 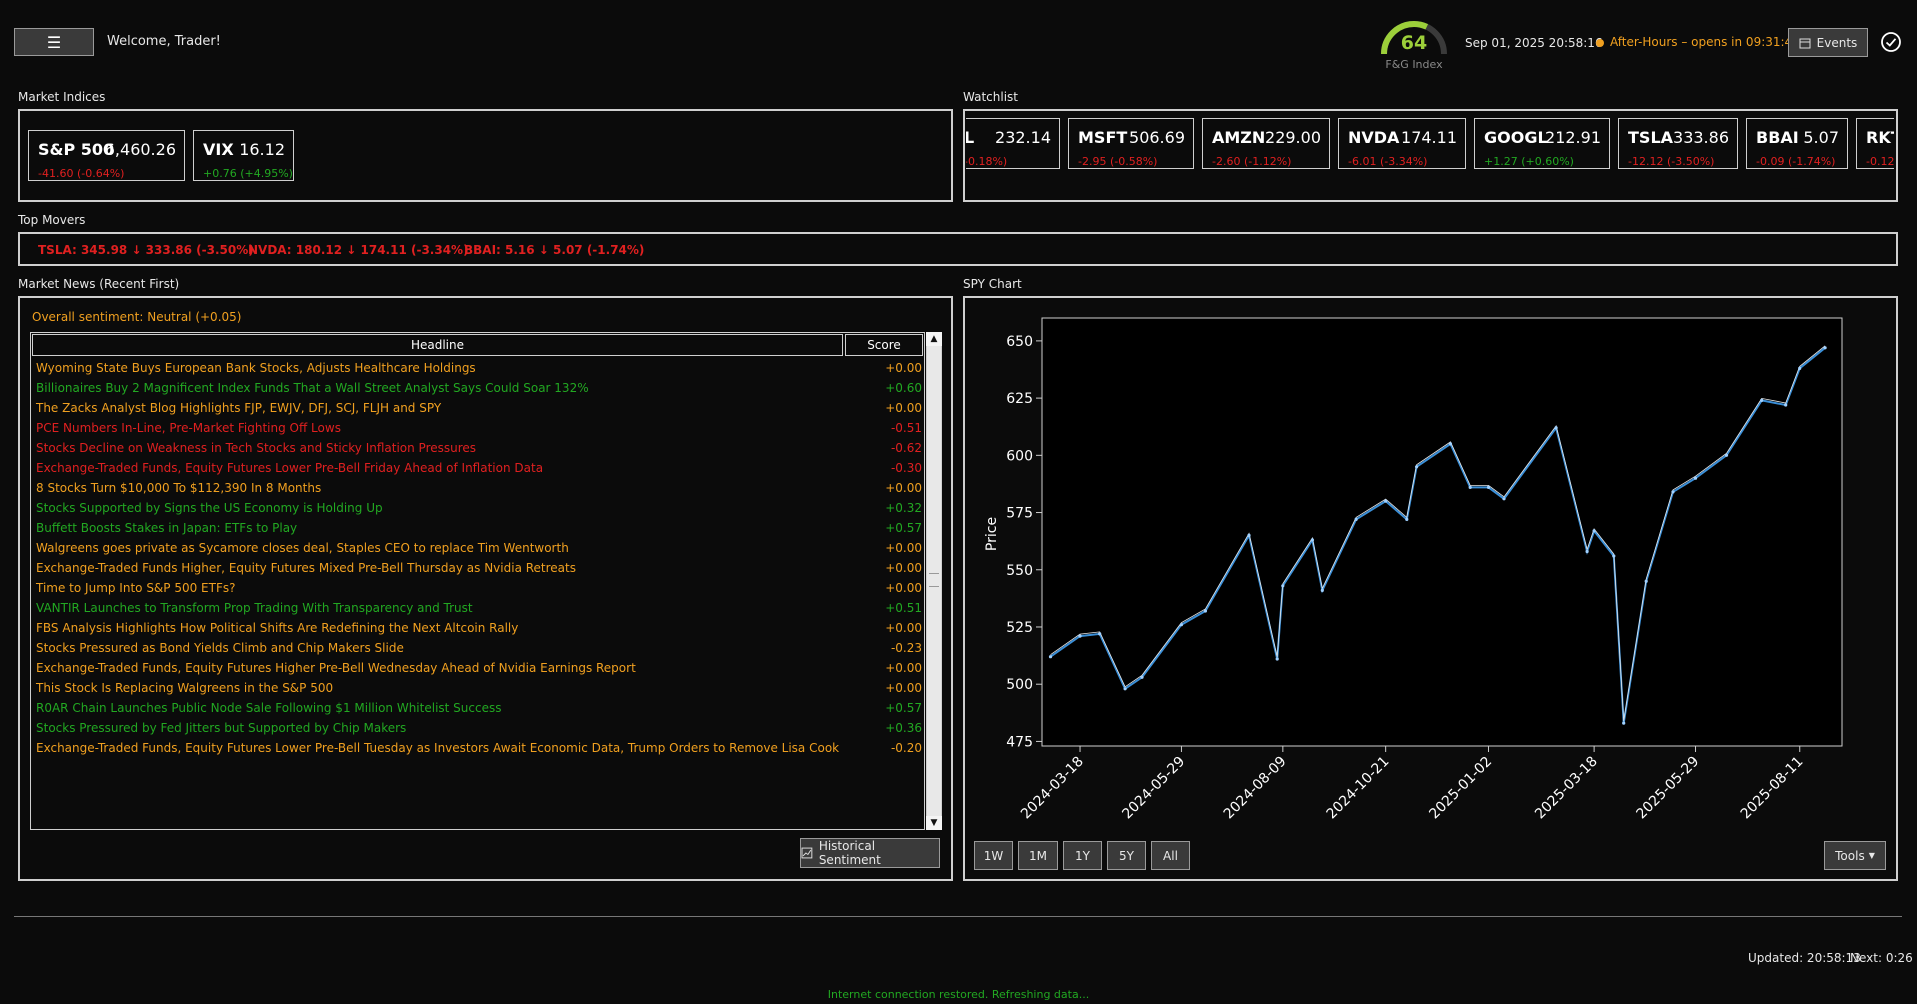 I want to click on watch-card: NVDA 174.11 -6.01 (-3.34%), so click(x=1402, y=143).